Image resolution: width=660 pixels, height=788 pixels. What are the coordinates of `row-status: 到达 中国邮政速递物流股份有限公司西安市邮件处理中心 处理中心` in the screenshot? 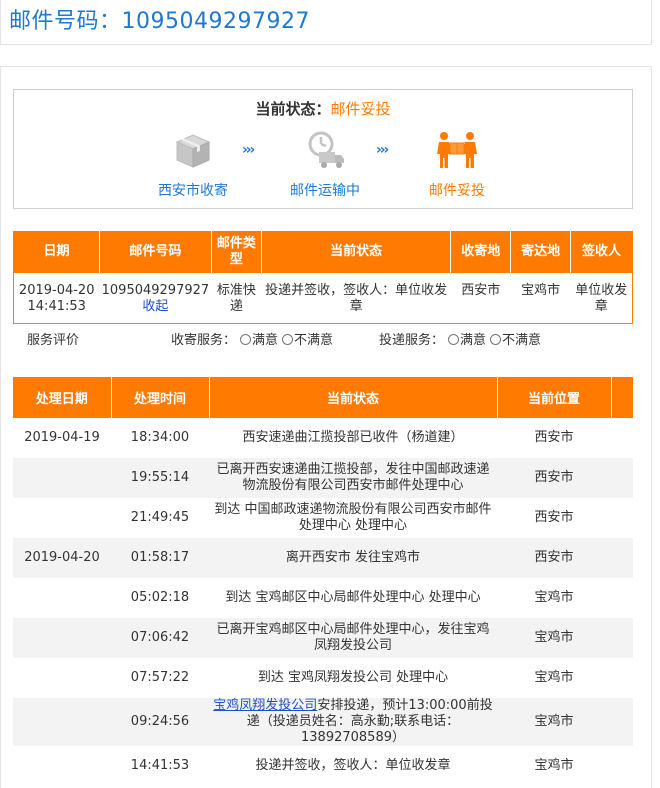 It's located at (353, 518).